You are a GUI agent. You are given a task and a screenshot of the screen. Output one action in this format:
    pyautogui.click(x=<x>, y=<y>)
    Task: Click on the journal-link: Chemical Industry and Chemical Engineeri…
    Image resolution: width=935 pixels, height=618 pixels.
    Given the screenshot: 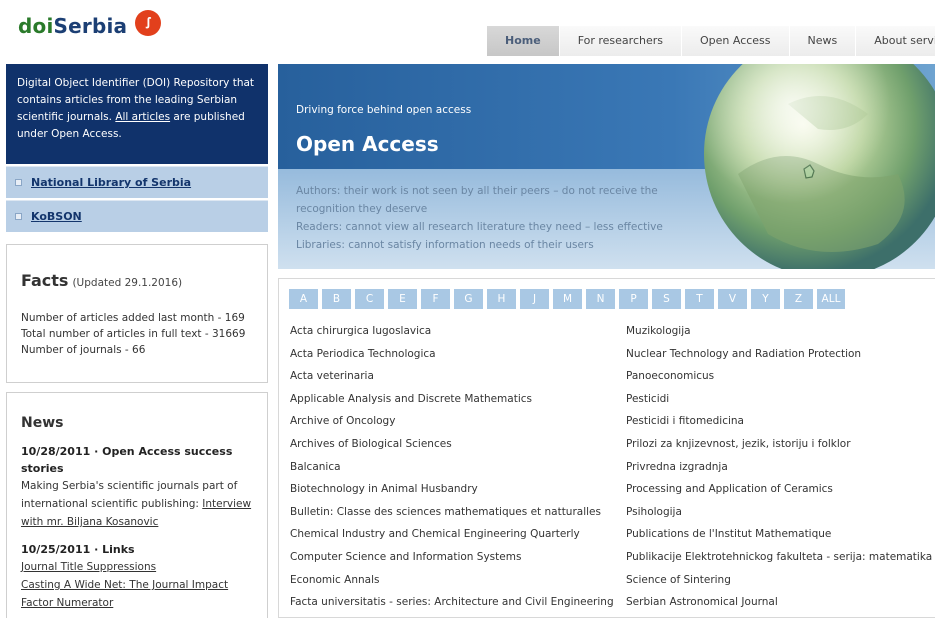 What is the action you would take?
    pyautogui.click(x=452, y=539)
    